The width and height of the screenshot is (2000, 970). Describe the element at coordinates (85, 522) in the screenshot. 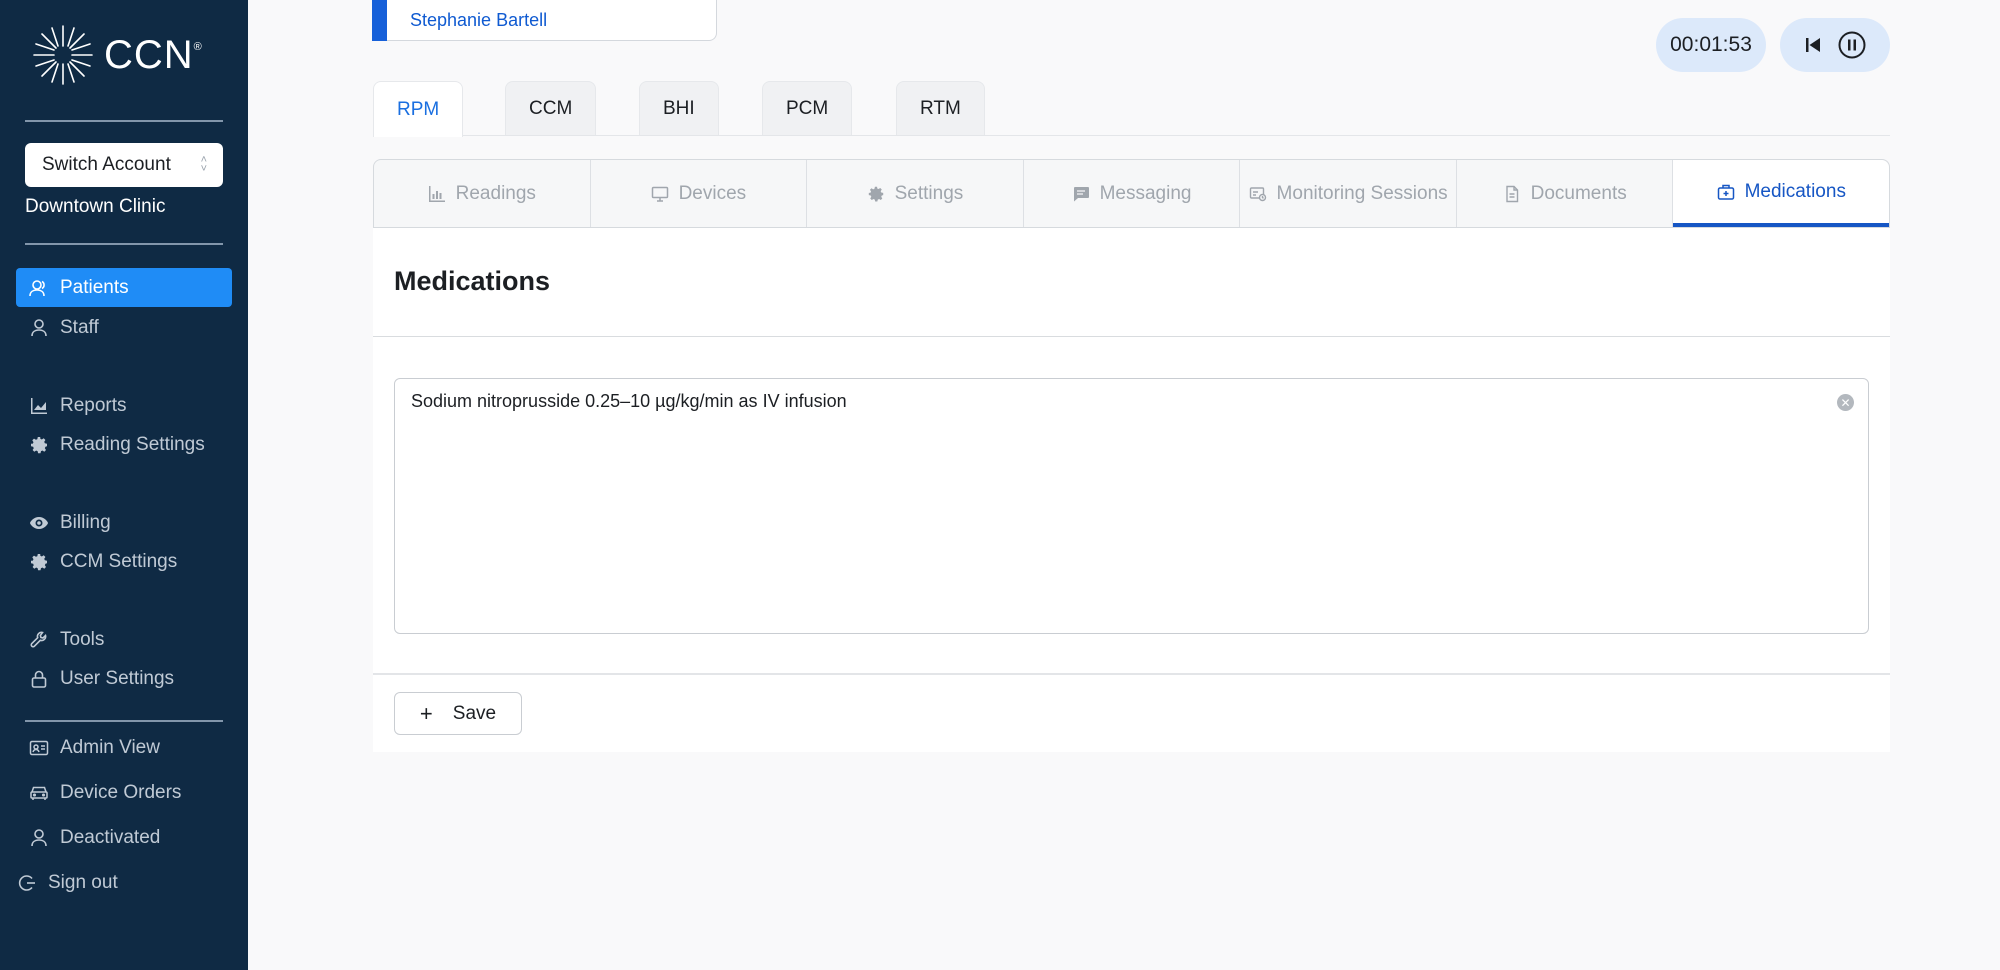

I see `sidebar-item-label: Billing` at that location.